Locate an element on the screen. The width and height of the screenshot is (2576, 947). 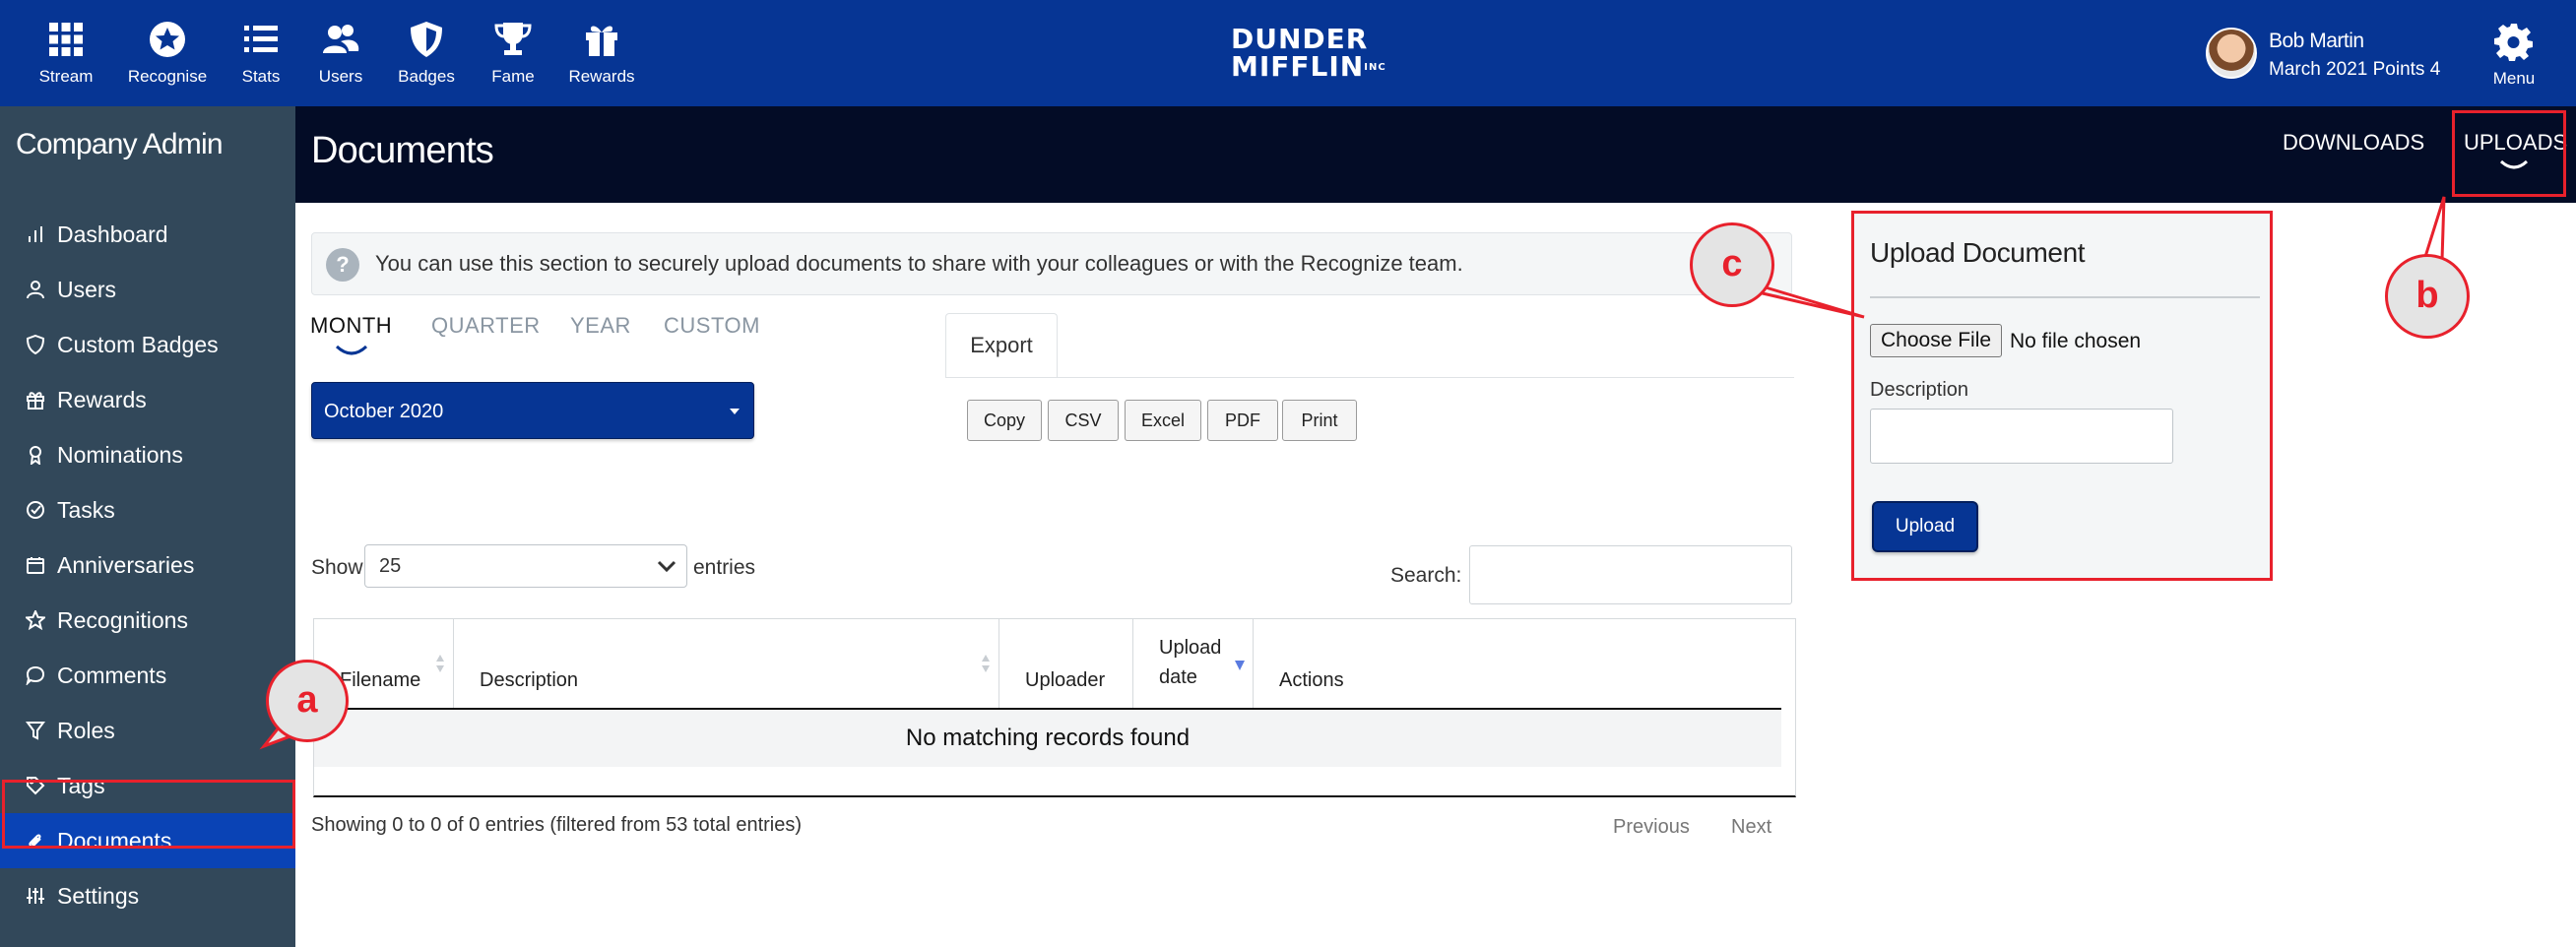
sidebar-item-tasks: Tasks is located at coordinates (147, 509).